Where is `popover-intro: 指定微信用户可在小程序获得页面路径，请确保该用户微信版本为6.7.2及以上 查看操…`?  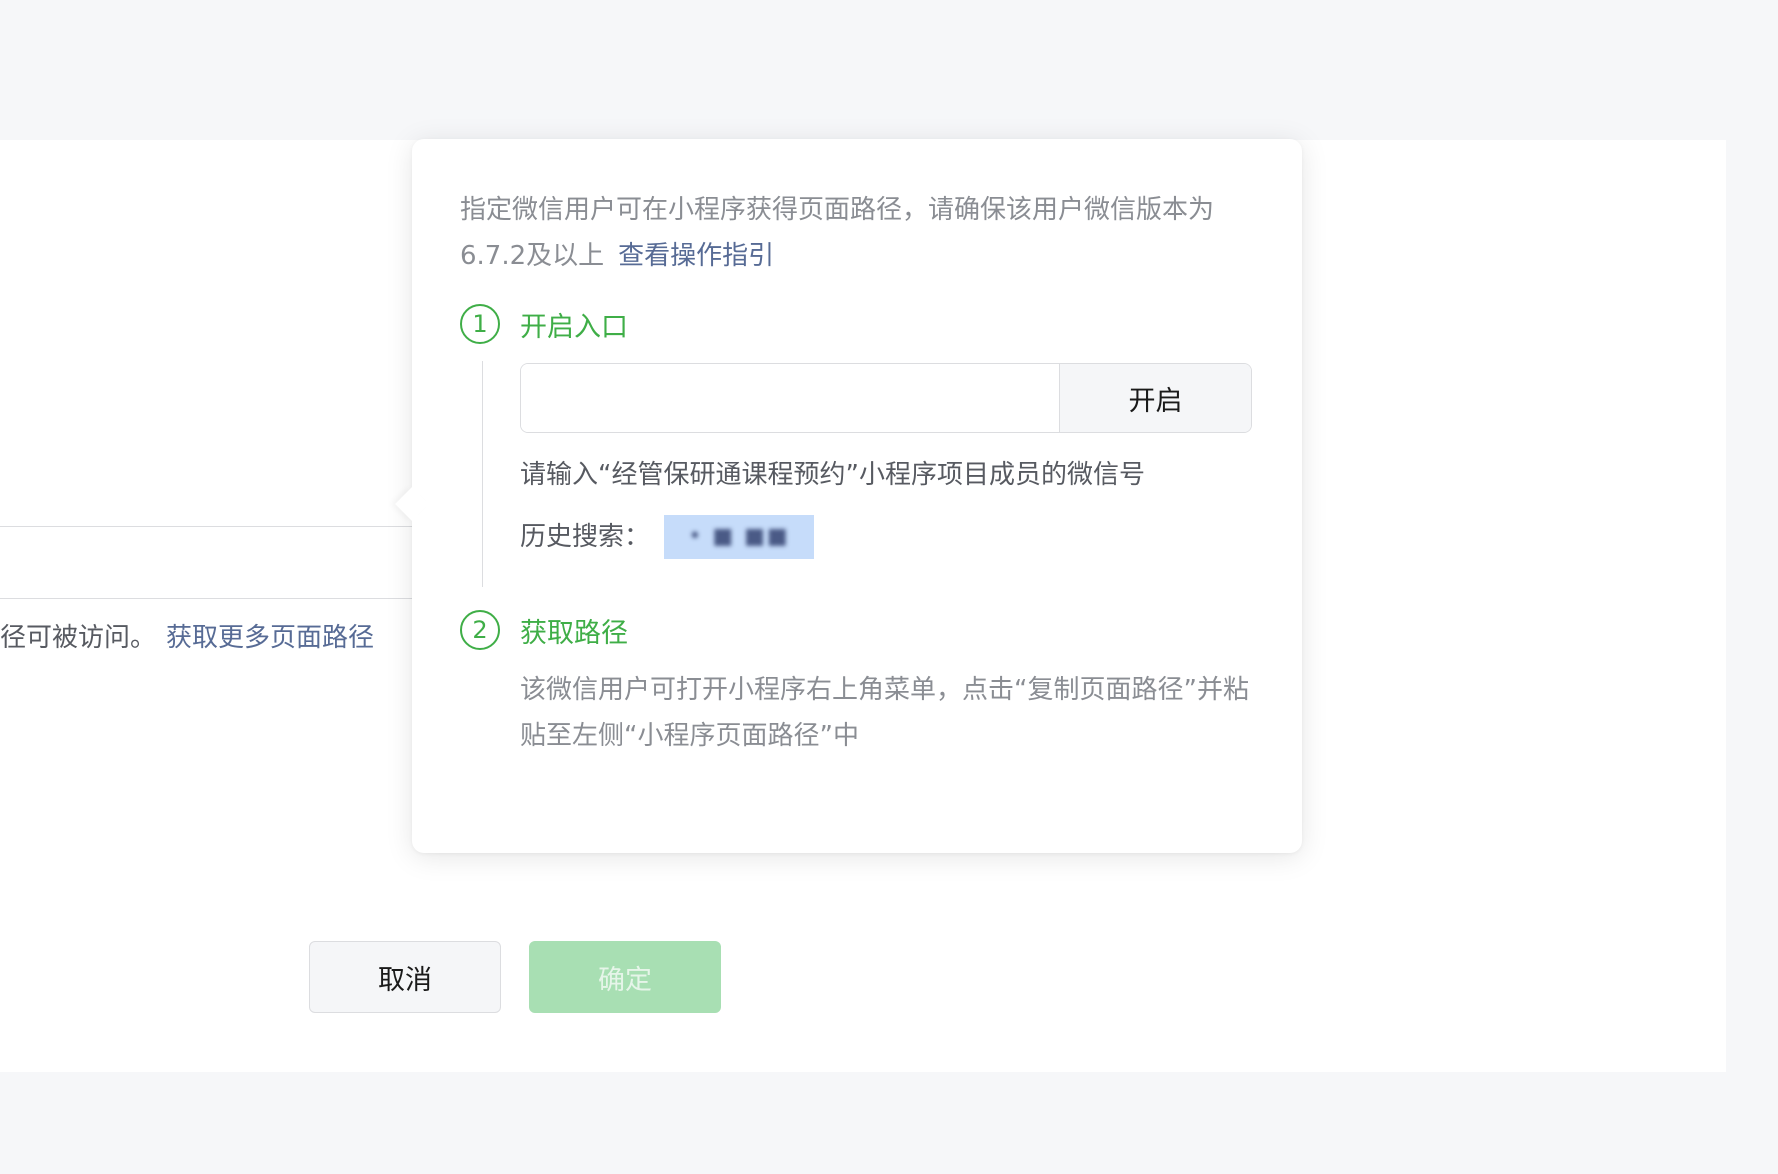
popover-intro: 指定微信用户可在小程序获得页面路径，请确保该用户微信版本为6.7.2及以上 查看操… is located at coordinates (860, 233).